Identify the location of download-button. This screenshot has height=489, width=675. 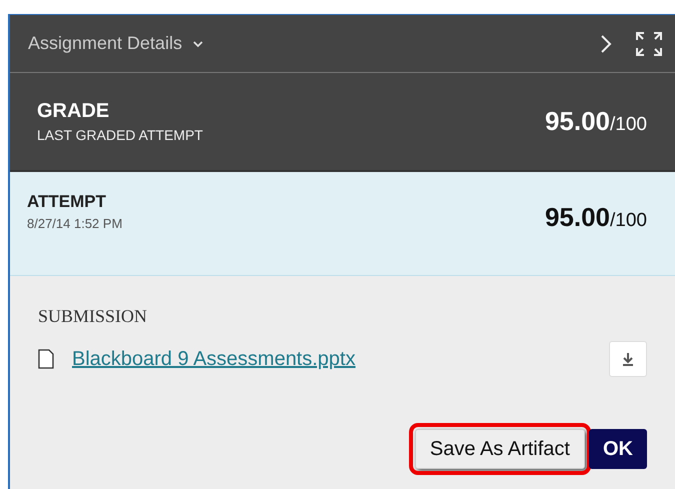
(628, 359).